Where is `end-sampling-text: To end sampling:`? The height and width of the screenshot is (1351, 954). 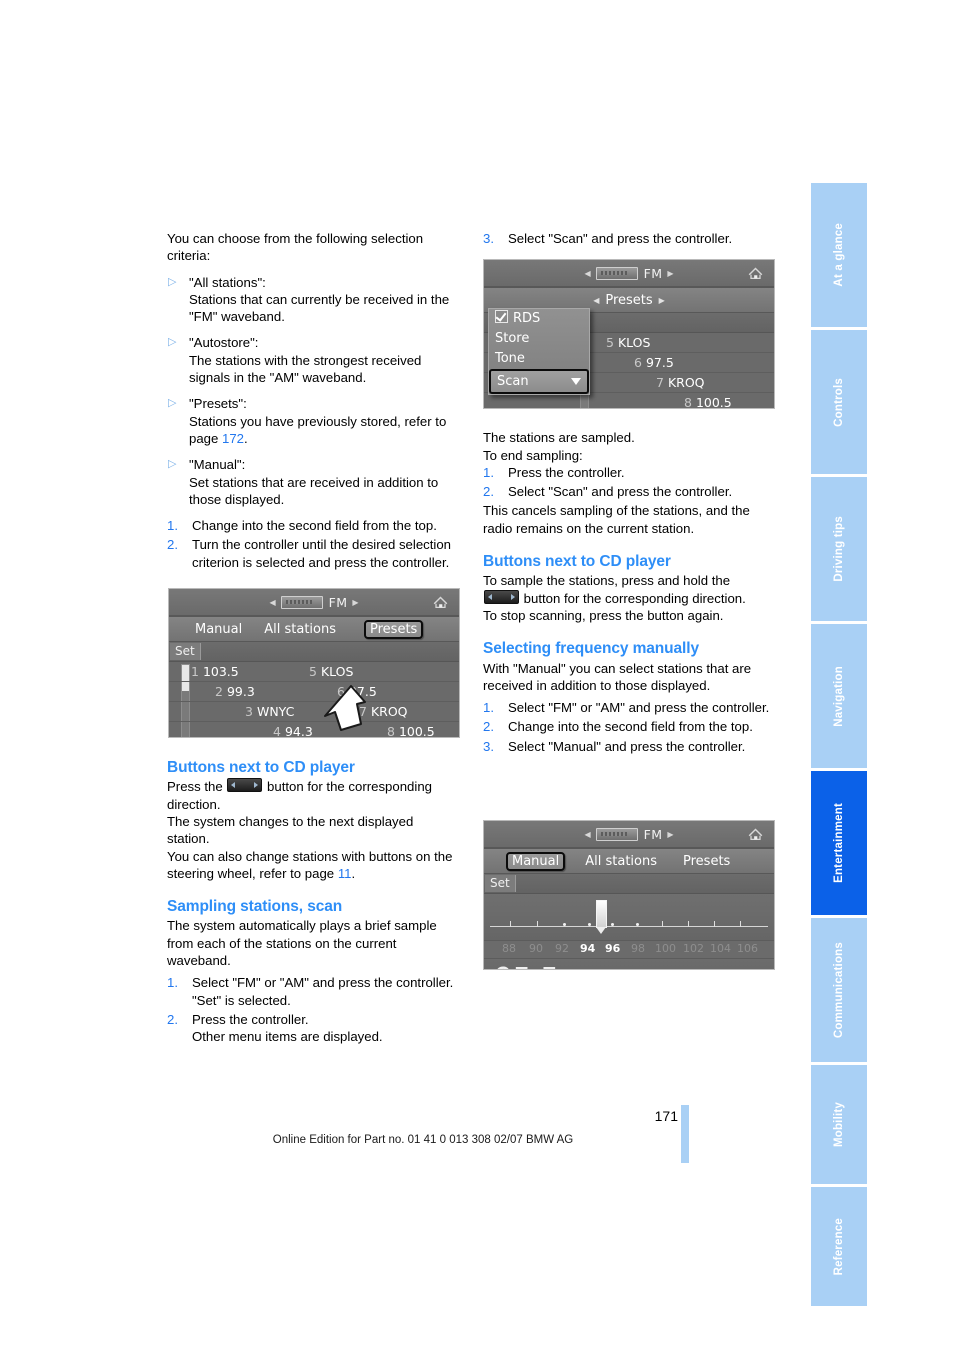 end-sampling-text: To end sampling: is located at coordinates (533, 455).